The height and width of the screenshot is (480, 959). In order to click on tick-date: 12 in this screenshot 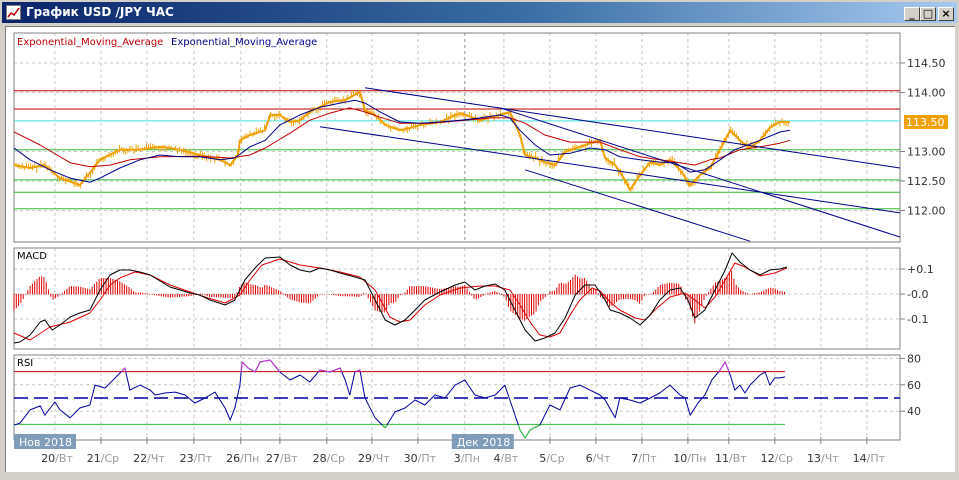, I will do `click(768, 458)`.